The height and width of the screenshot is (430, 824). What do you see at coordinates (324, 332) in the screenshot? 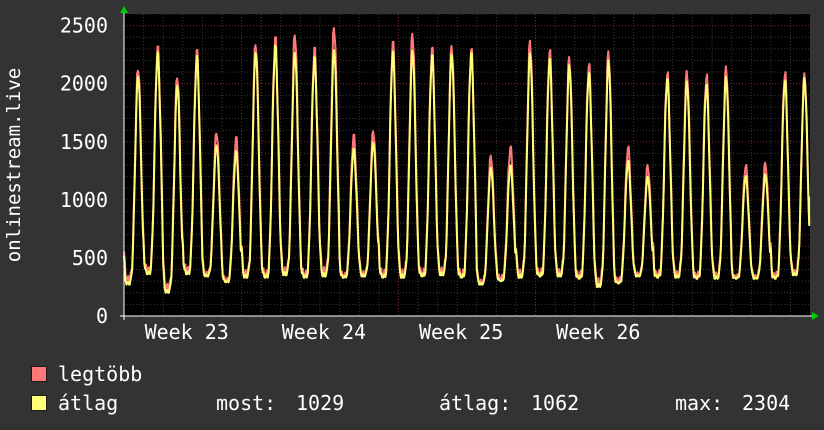
I see `x-tick-label: Week 24` at bounding box center [324, 332].